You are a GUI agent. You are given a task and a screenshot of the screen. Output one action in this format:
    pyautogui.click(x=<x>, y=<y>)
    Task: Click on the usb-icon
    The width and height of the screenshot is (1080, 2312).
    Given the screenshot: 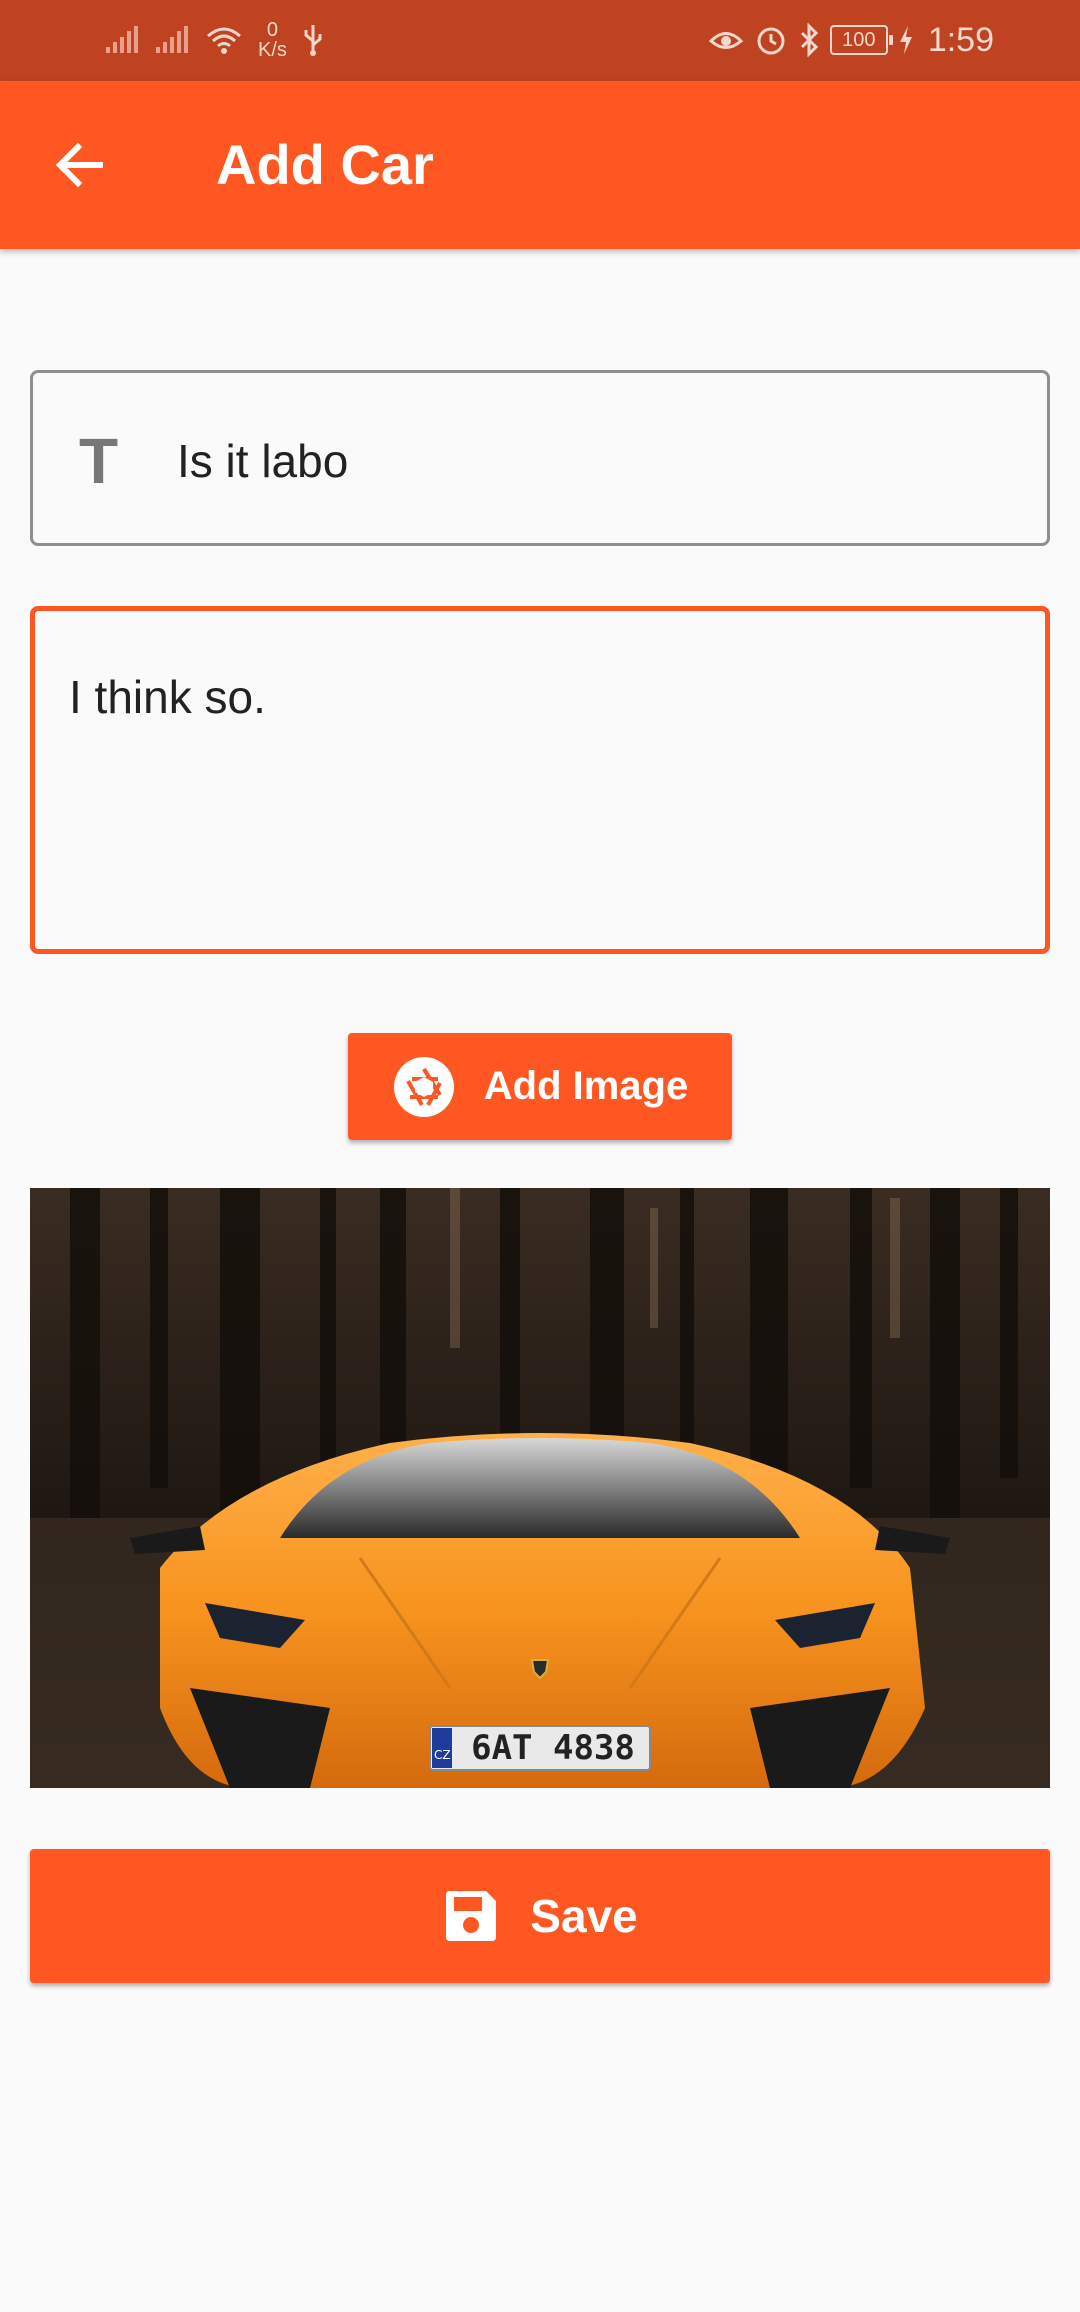 What is the action you would take?
    pyautogui.click(x=313, y=40)
    